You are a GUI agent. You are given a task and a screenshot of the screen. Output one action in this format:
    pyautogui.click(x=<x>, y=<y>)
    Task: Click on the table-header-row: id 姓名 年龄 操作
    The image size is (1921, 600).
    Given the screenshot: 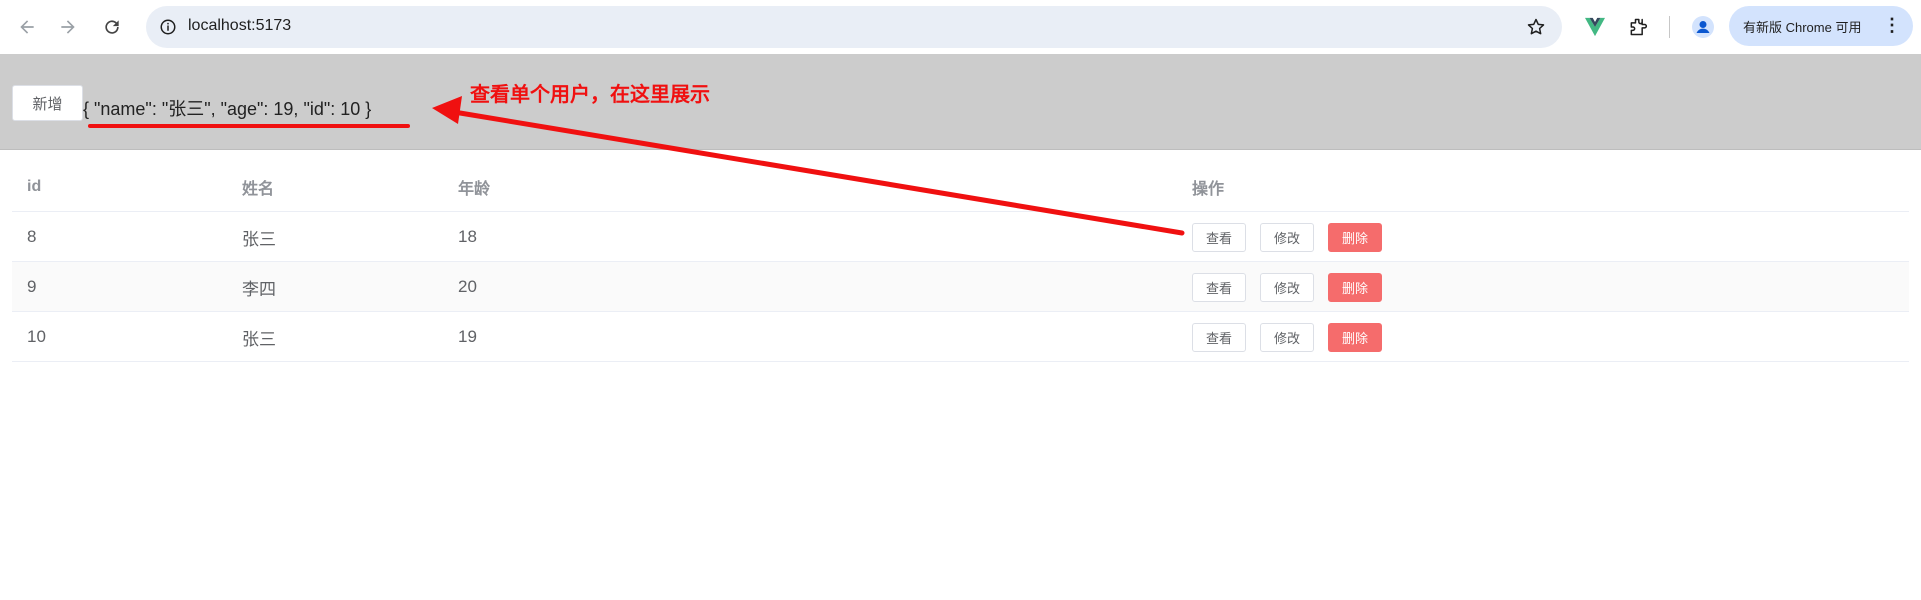 What is the action you would take?
    pyautogui.click(x=960, y=187)
    